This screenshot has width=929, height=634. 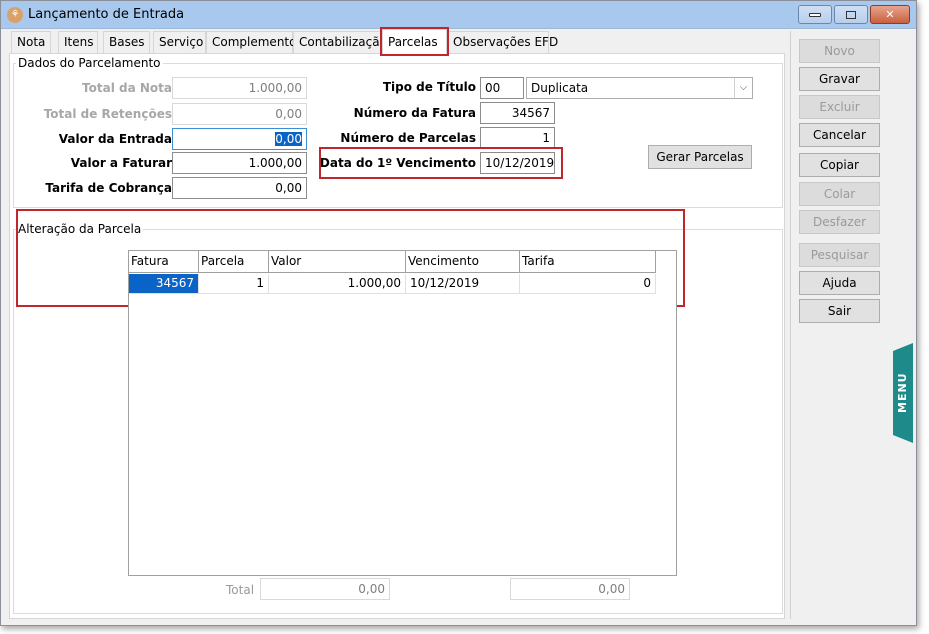 I want to click on numero-parcelas-field: 1, so click(x=517, y=138).